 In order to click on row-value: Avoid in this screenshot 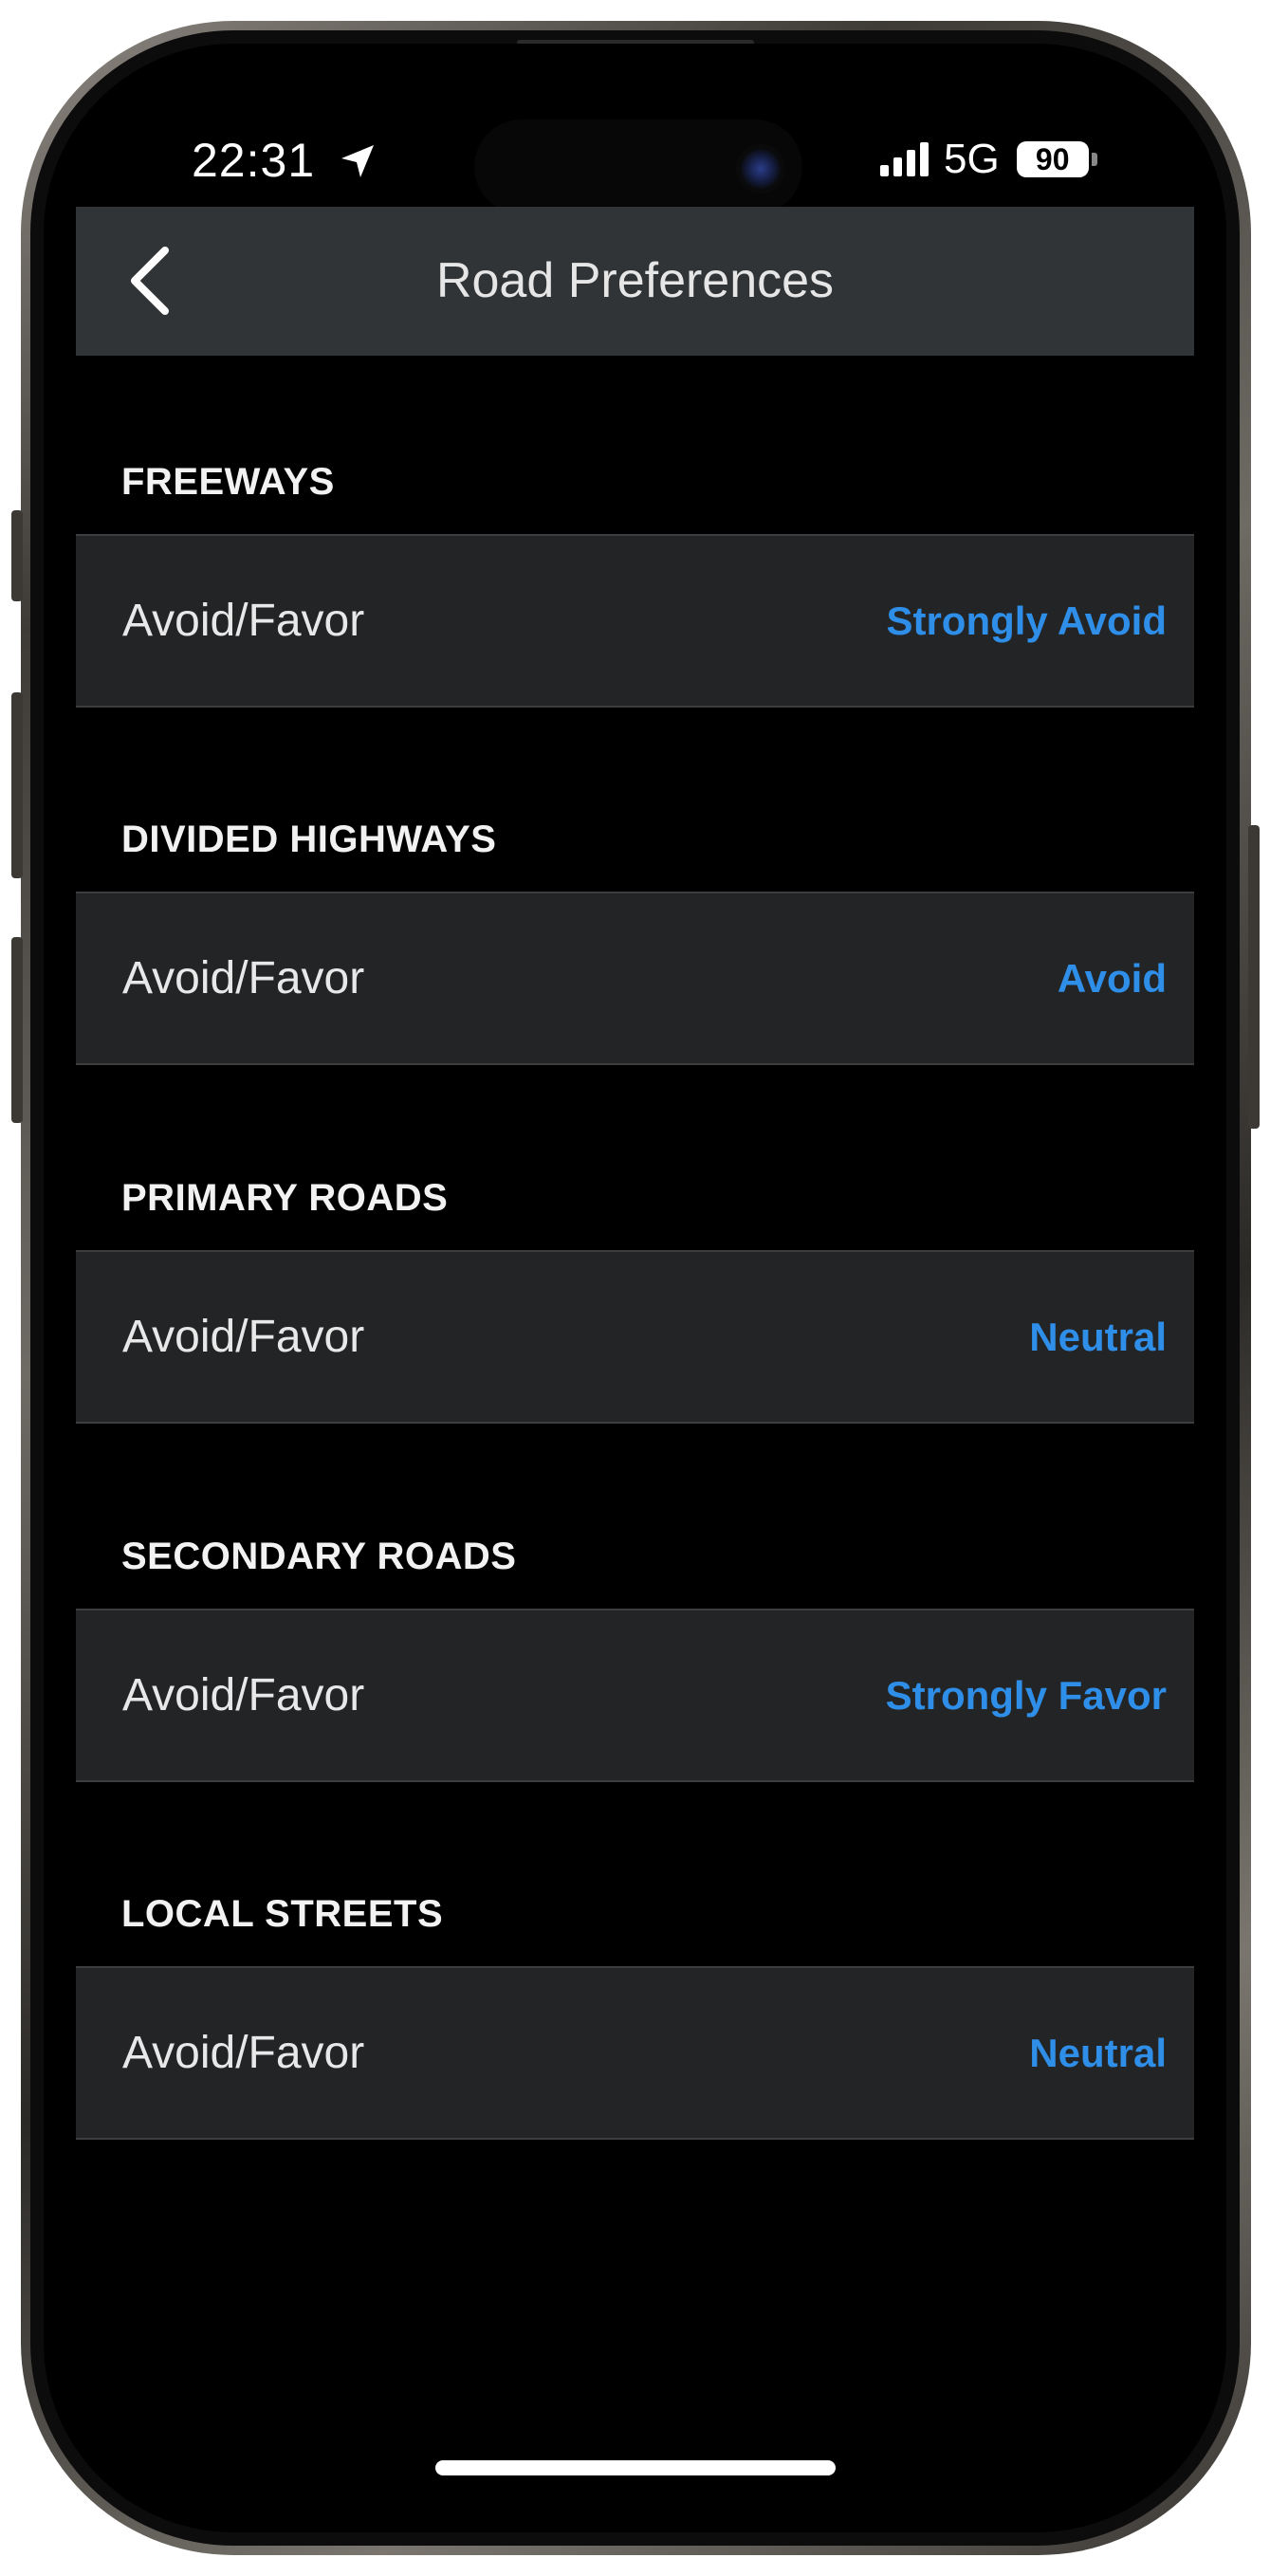, I will do `click(1112, 978)`.